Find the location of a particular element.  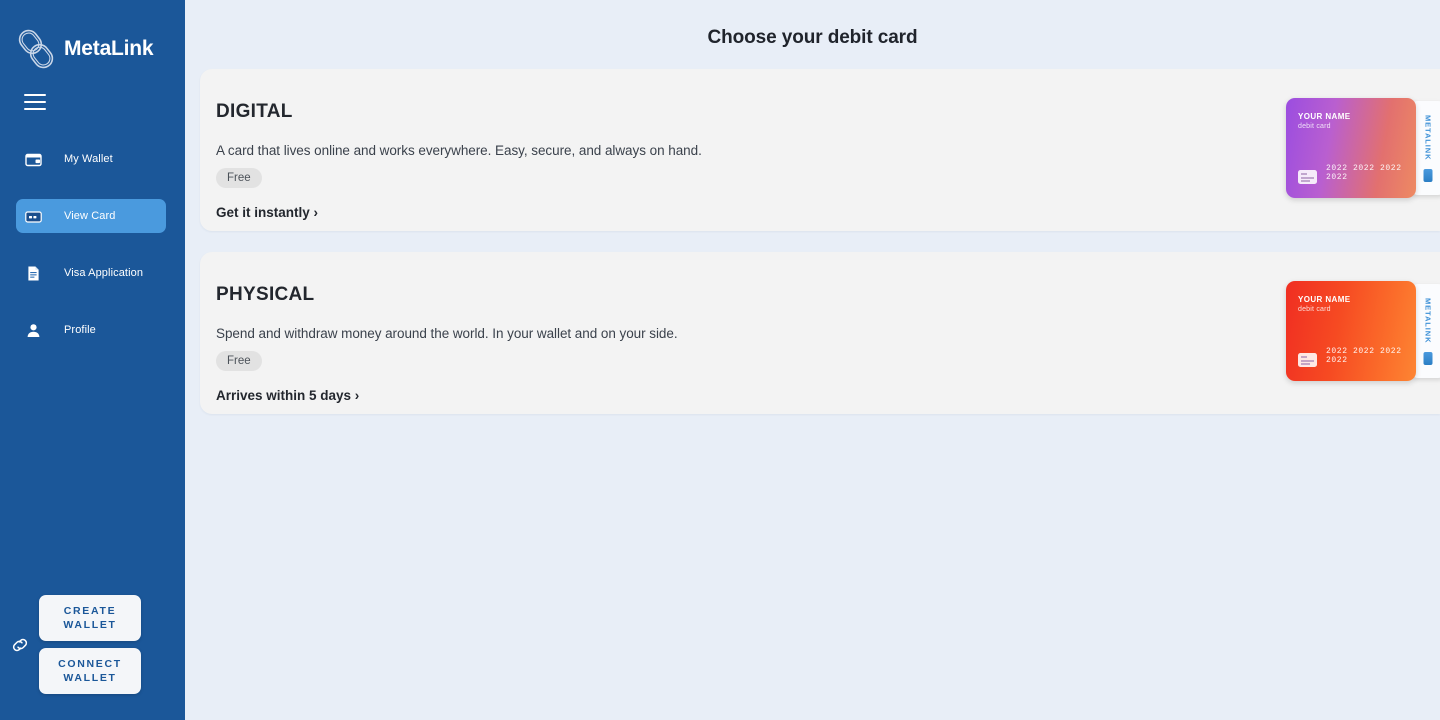

get-it-instantly-link: Get it instantly › is located at coordinates (828, 212).